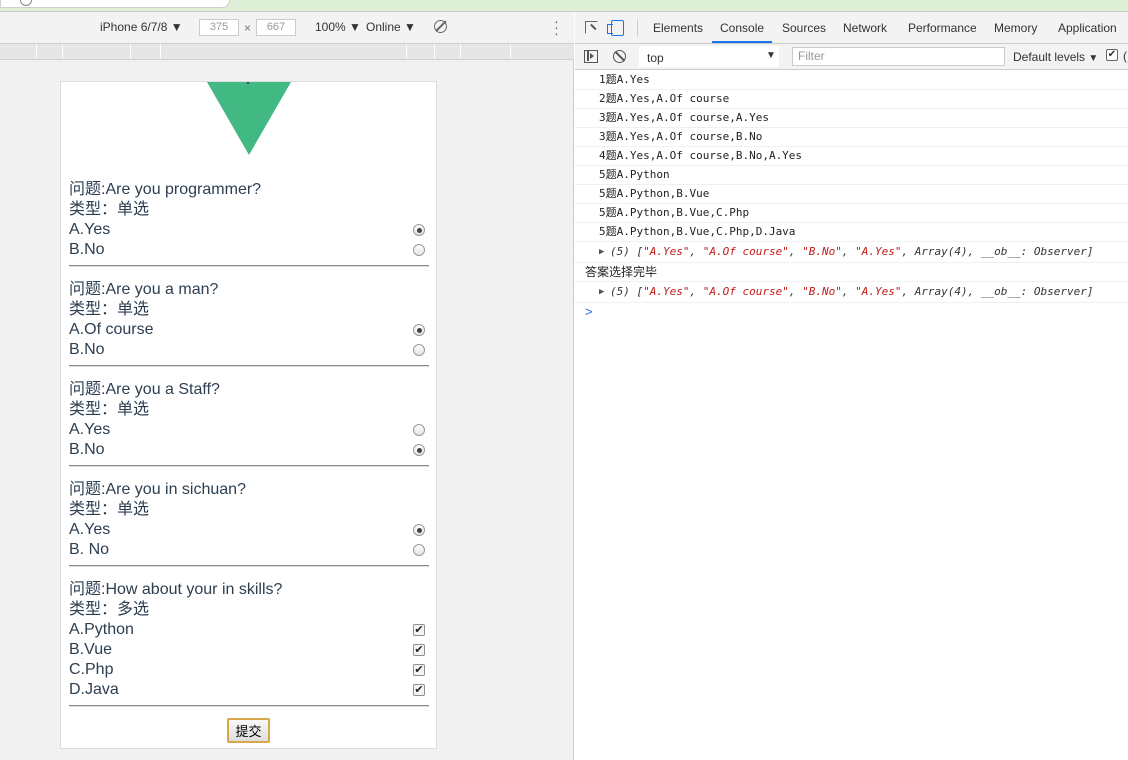 The height and width of the screenshot is (760, 1128). What do you see at coordinates (1125, 56) in the screenshot?
I see `settings-icon: (` at bounding box center [1125, 56].